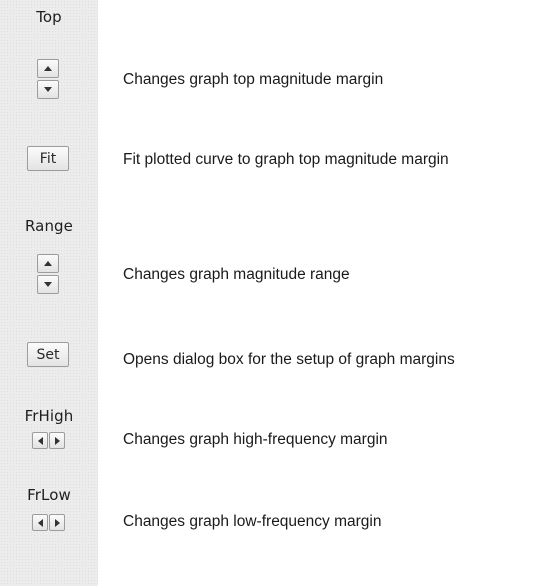 This screenshot has width=556, height=586. What do you see at coordinates (49, 416) in the screenshot?
I see `frhigh-label: FrHigh` at bounding box center [49, 416].